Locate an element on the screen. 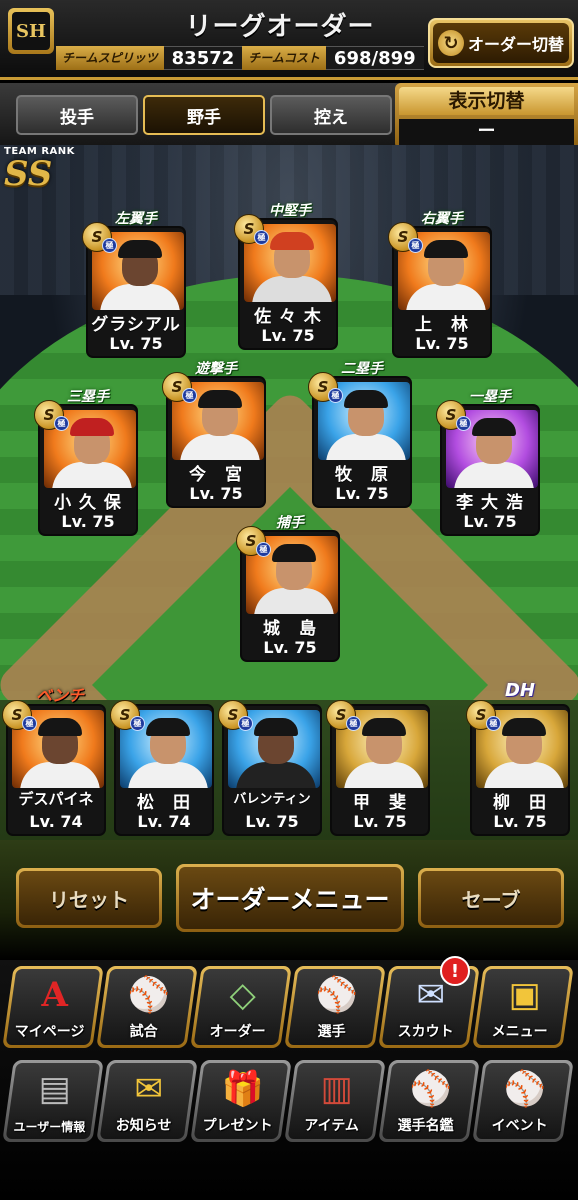  nav-menu: ▣ メニュー is located at coordinates (523, 1007).